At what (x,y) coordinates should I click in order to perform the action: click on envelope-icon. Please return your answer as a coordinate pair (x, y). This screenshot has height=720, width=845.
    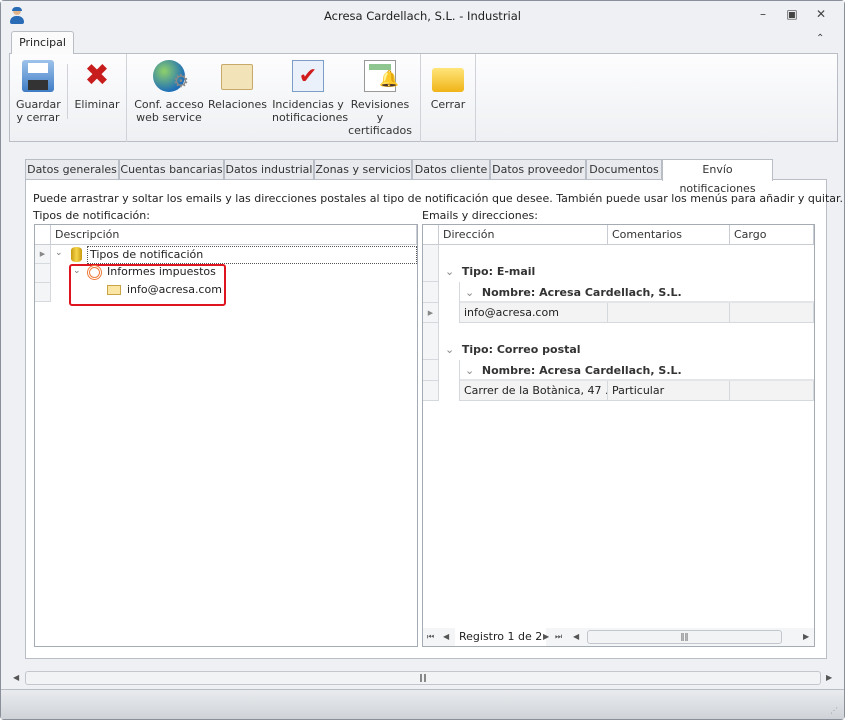
    Looking at the image, I should click on (114, 290).